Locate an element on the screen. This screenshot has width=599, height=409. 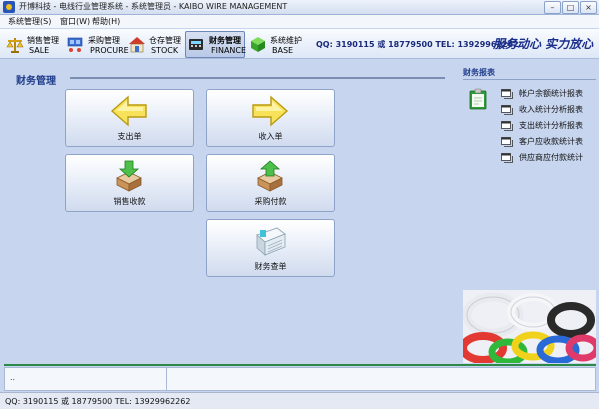
status-bar: QQ: 3190115 或 18779500 TEL: 13929962262 is located at coordinates (299, 400).